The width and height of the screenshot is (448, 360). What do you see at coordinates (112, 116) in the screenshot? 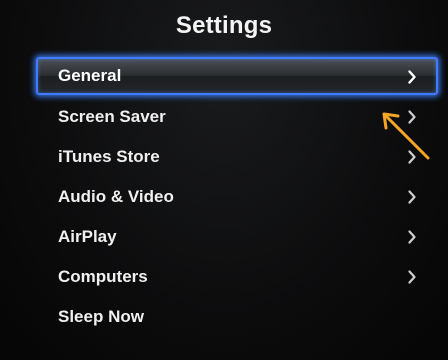
I see `menu-item-label: Screen Saver` at bounding box center [112, 116].